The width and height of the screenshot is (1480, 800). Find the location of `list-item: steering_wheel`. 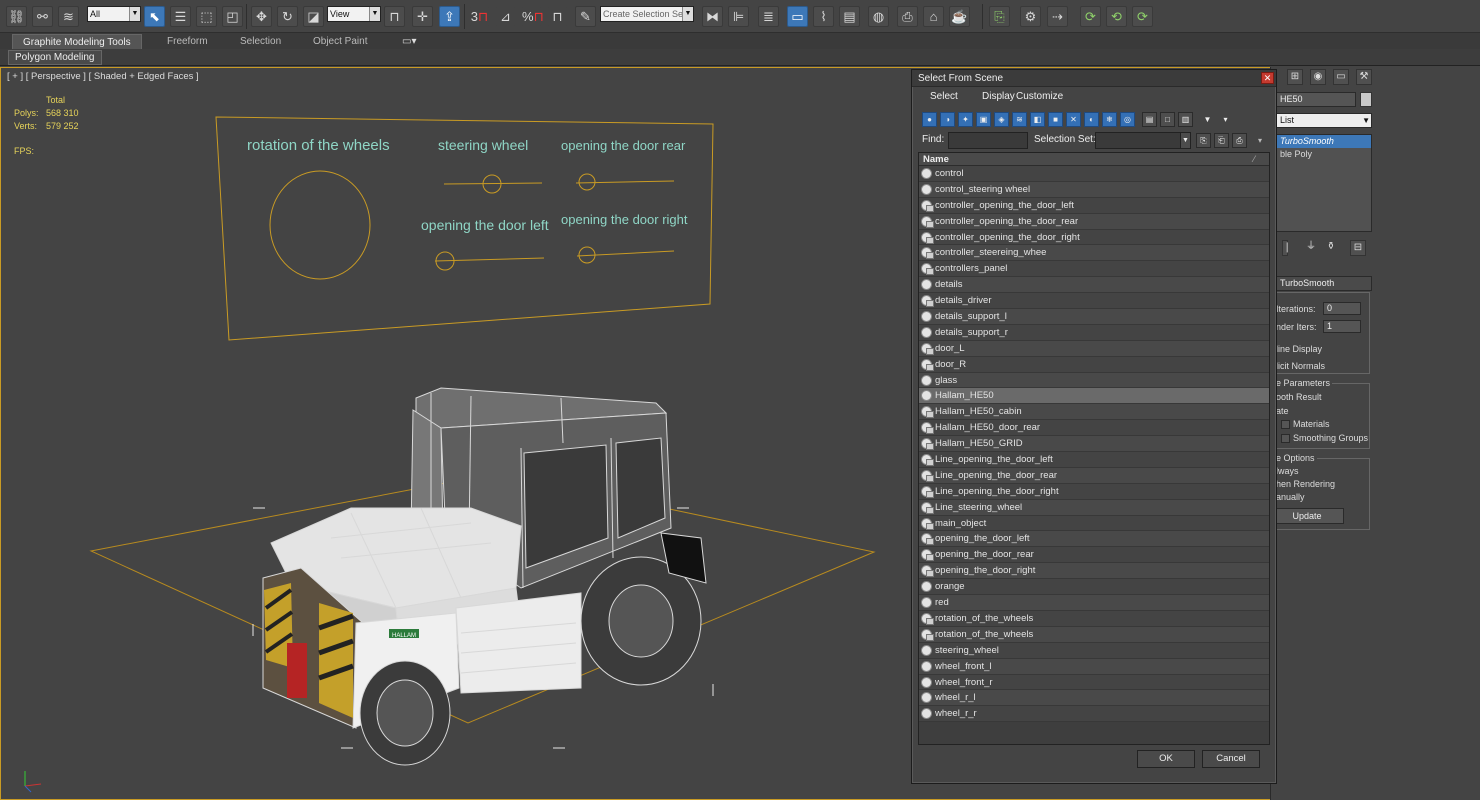

list-item: steering_wheel is located at coordinates (1094, 650).